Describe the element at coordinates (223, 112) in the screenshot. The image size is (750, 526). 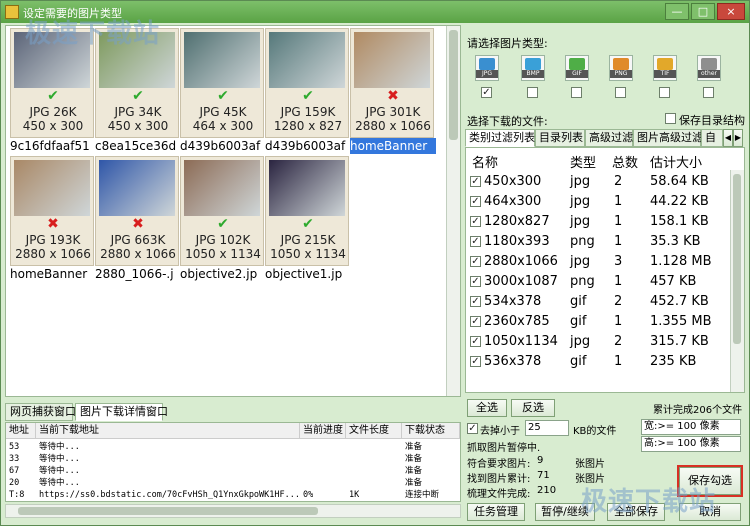
I see `tile-format-size: JPG 45K` at that location.